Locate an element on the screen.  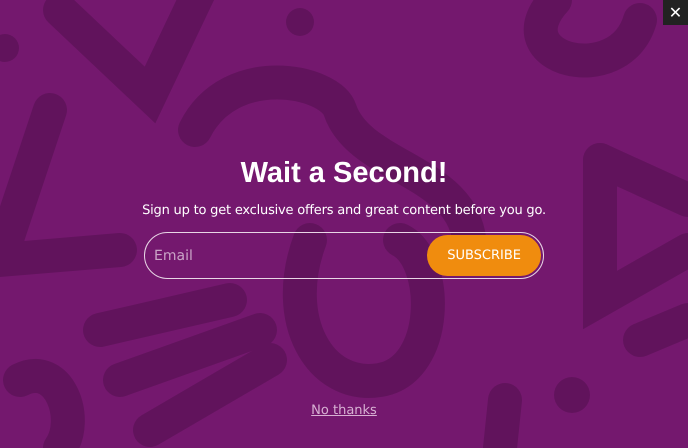
close-button: ✕ is located at coordinates (675, 12).